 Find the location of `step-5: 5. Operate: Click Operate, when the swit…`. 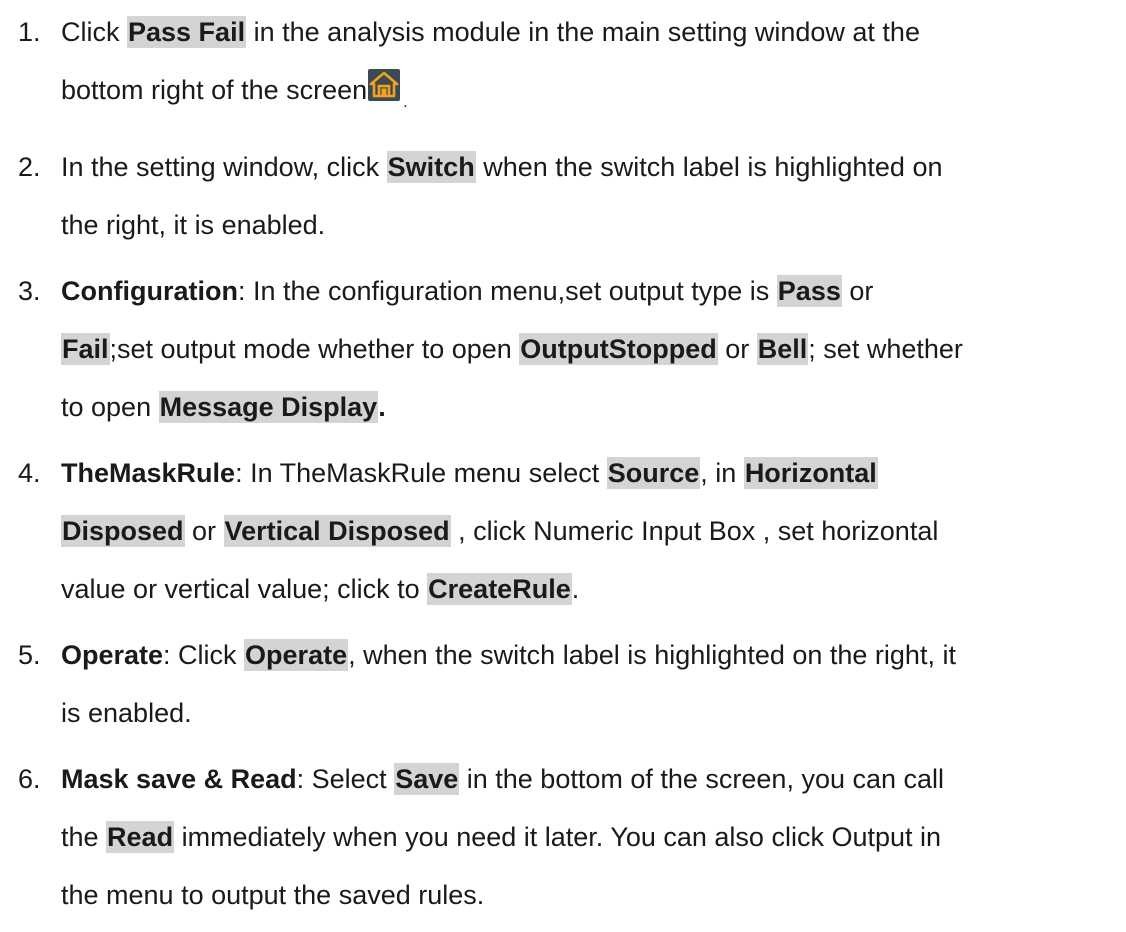

step-5: 5. Operate: Click Operate, when the swit… is located at coordinates (563, 684).